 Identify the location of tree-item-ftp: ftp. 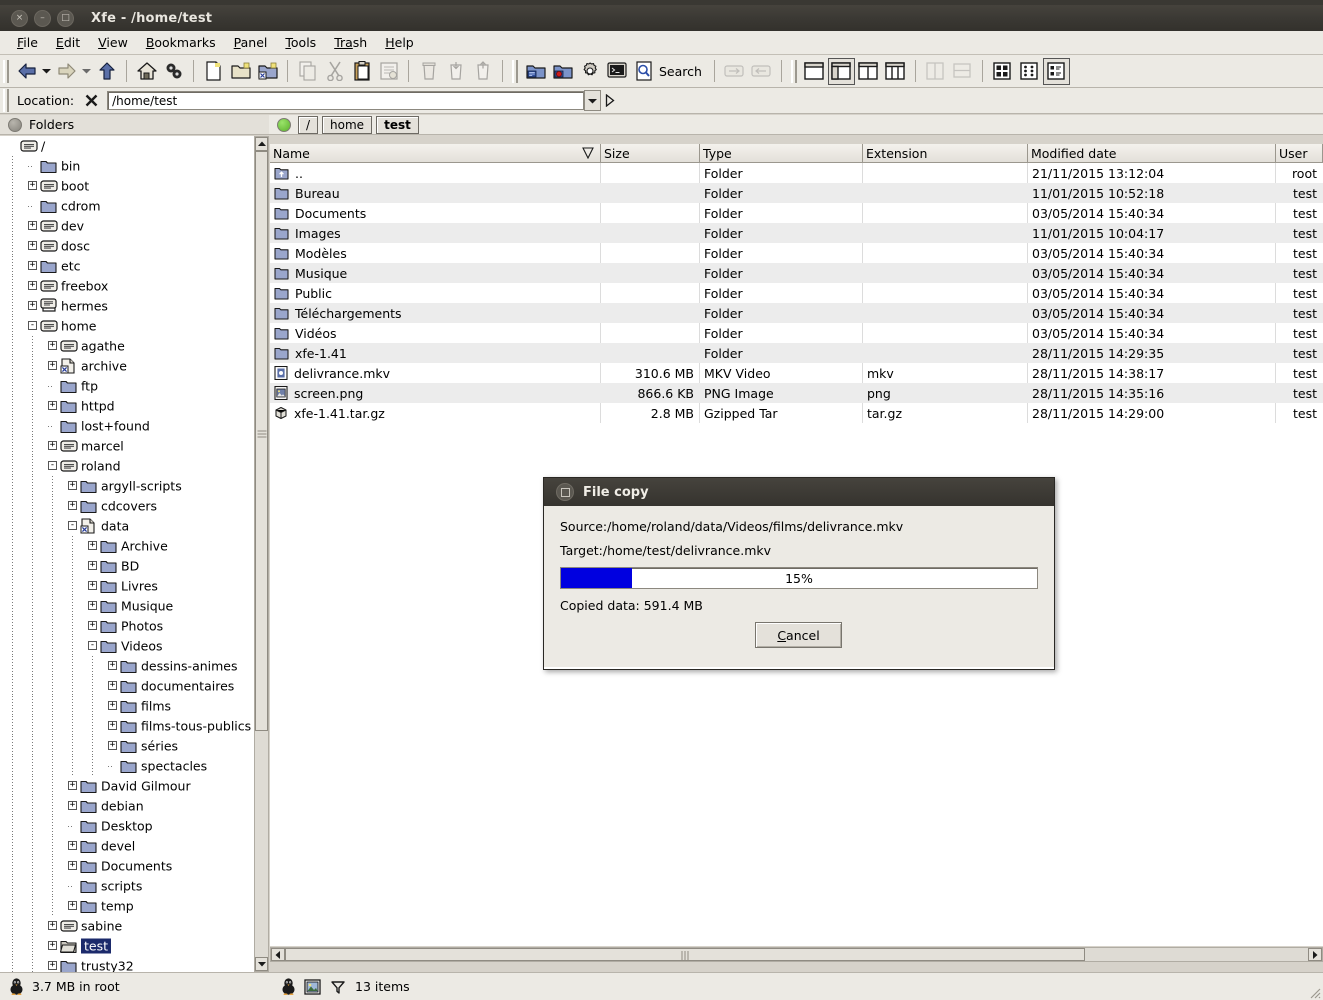
(127, 386).